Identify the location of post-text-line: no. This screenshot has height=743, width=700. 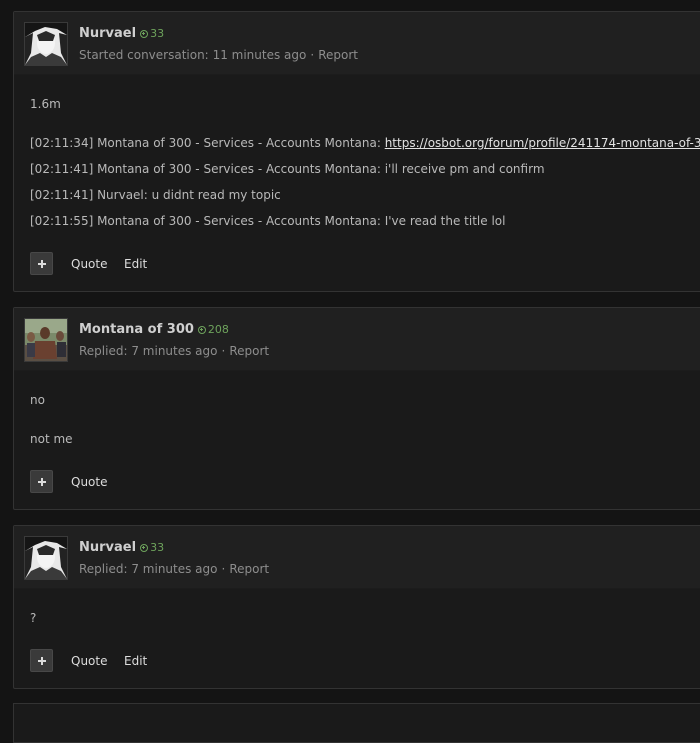
(37, 400).